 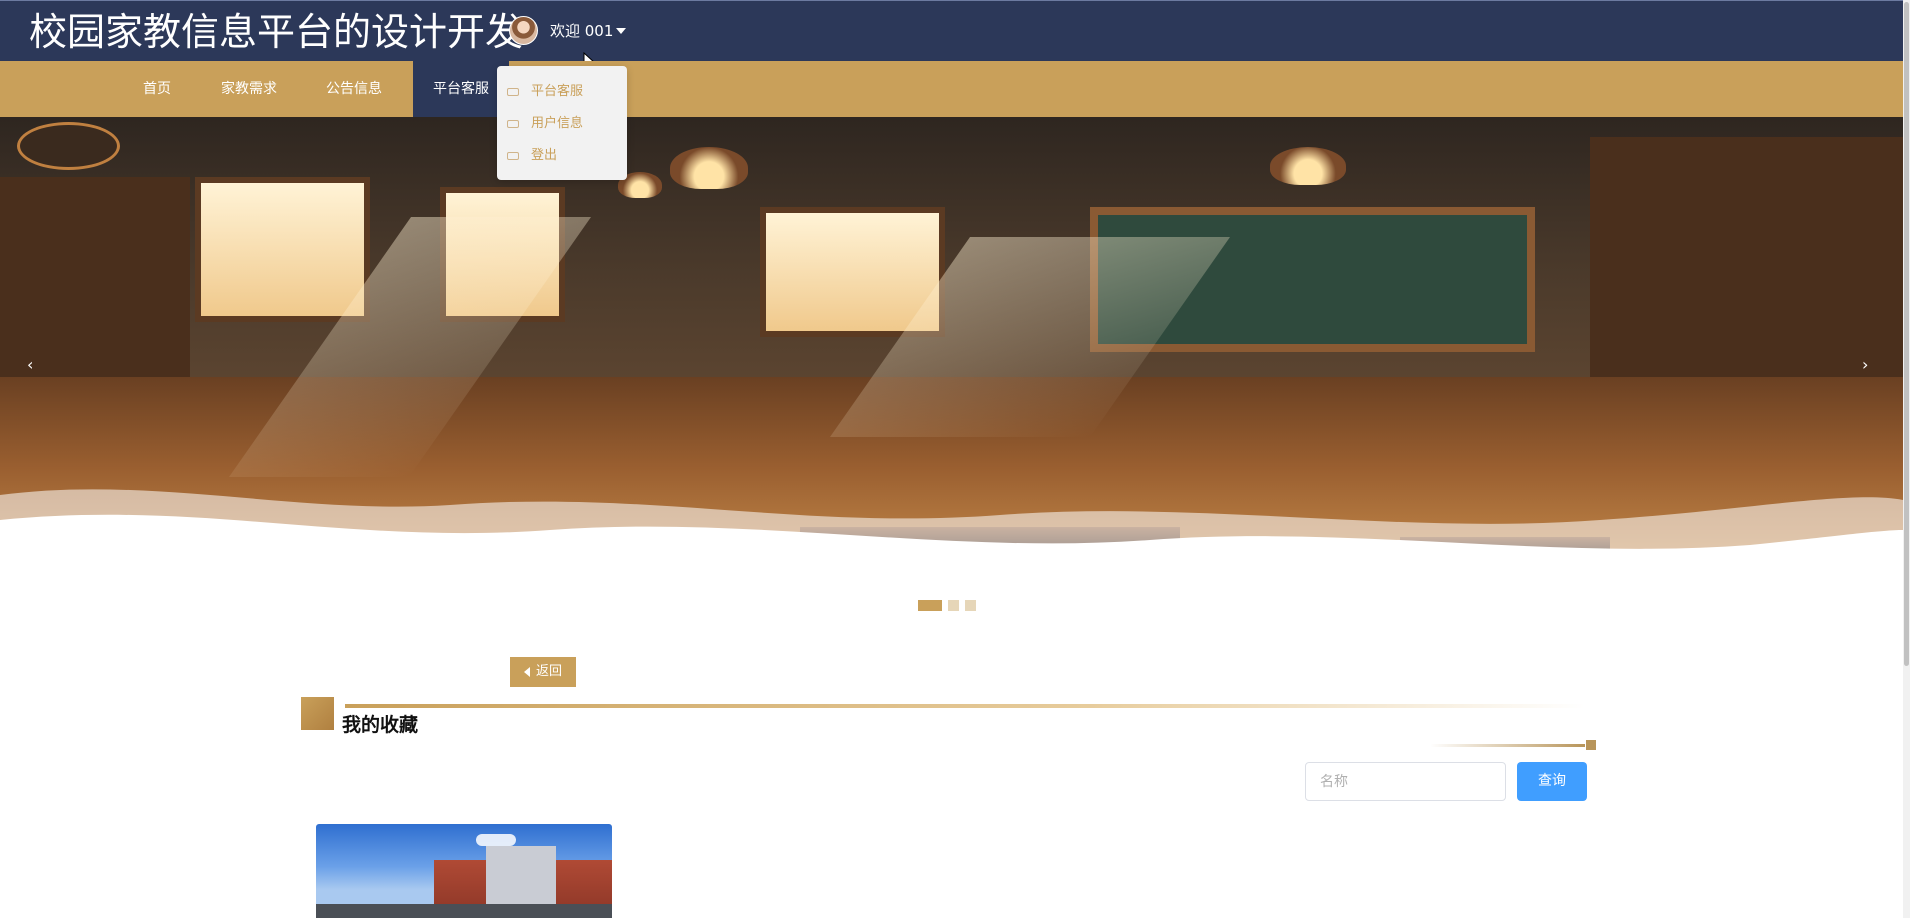 I want to click on site-title: 校园家教信息平台的设计开发, so click(x=276, y=32).